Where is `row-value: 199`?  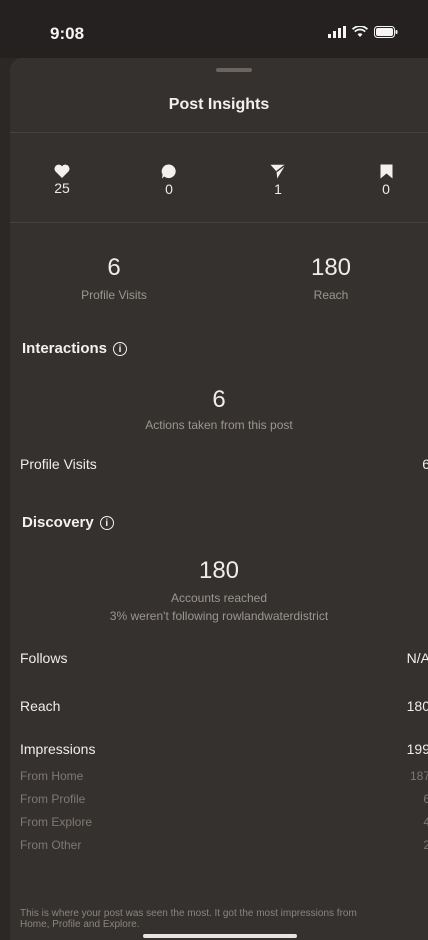
row-value: 199 is located at coordinates (417, 749).